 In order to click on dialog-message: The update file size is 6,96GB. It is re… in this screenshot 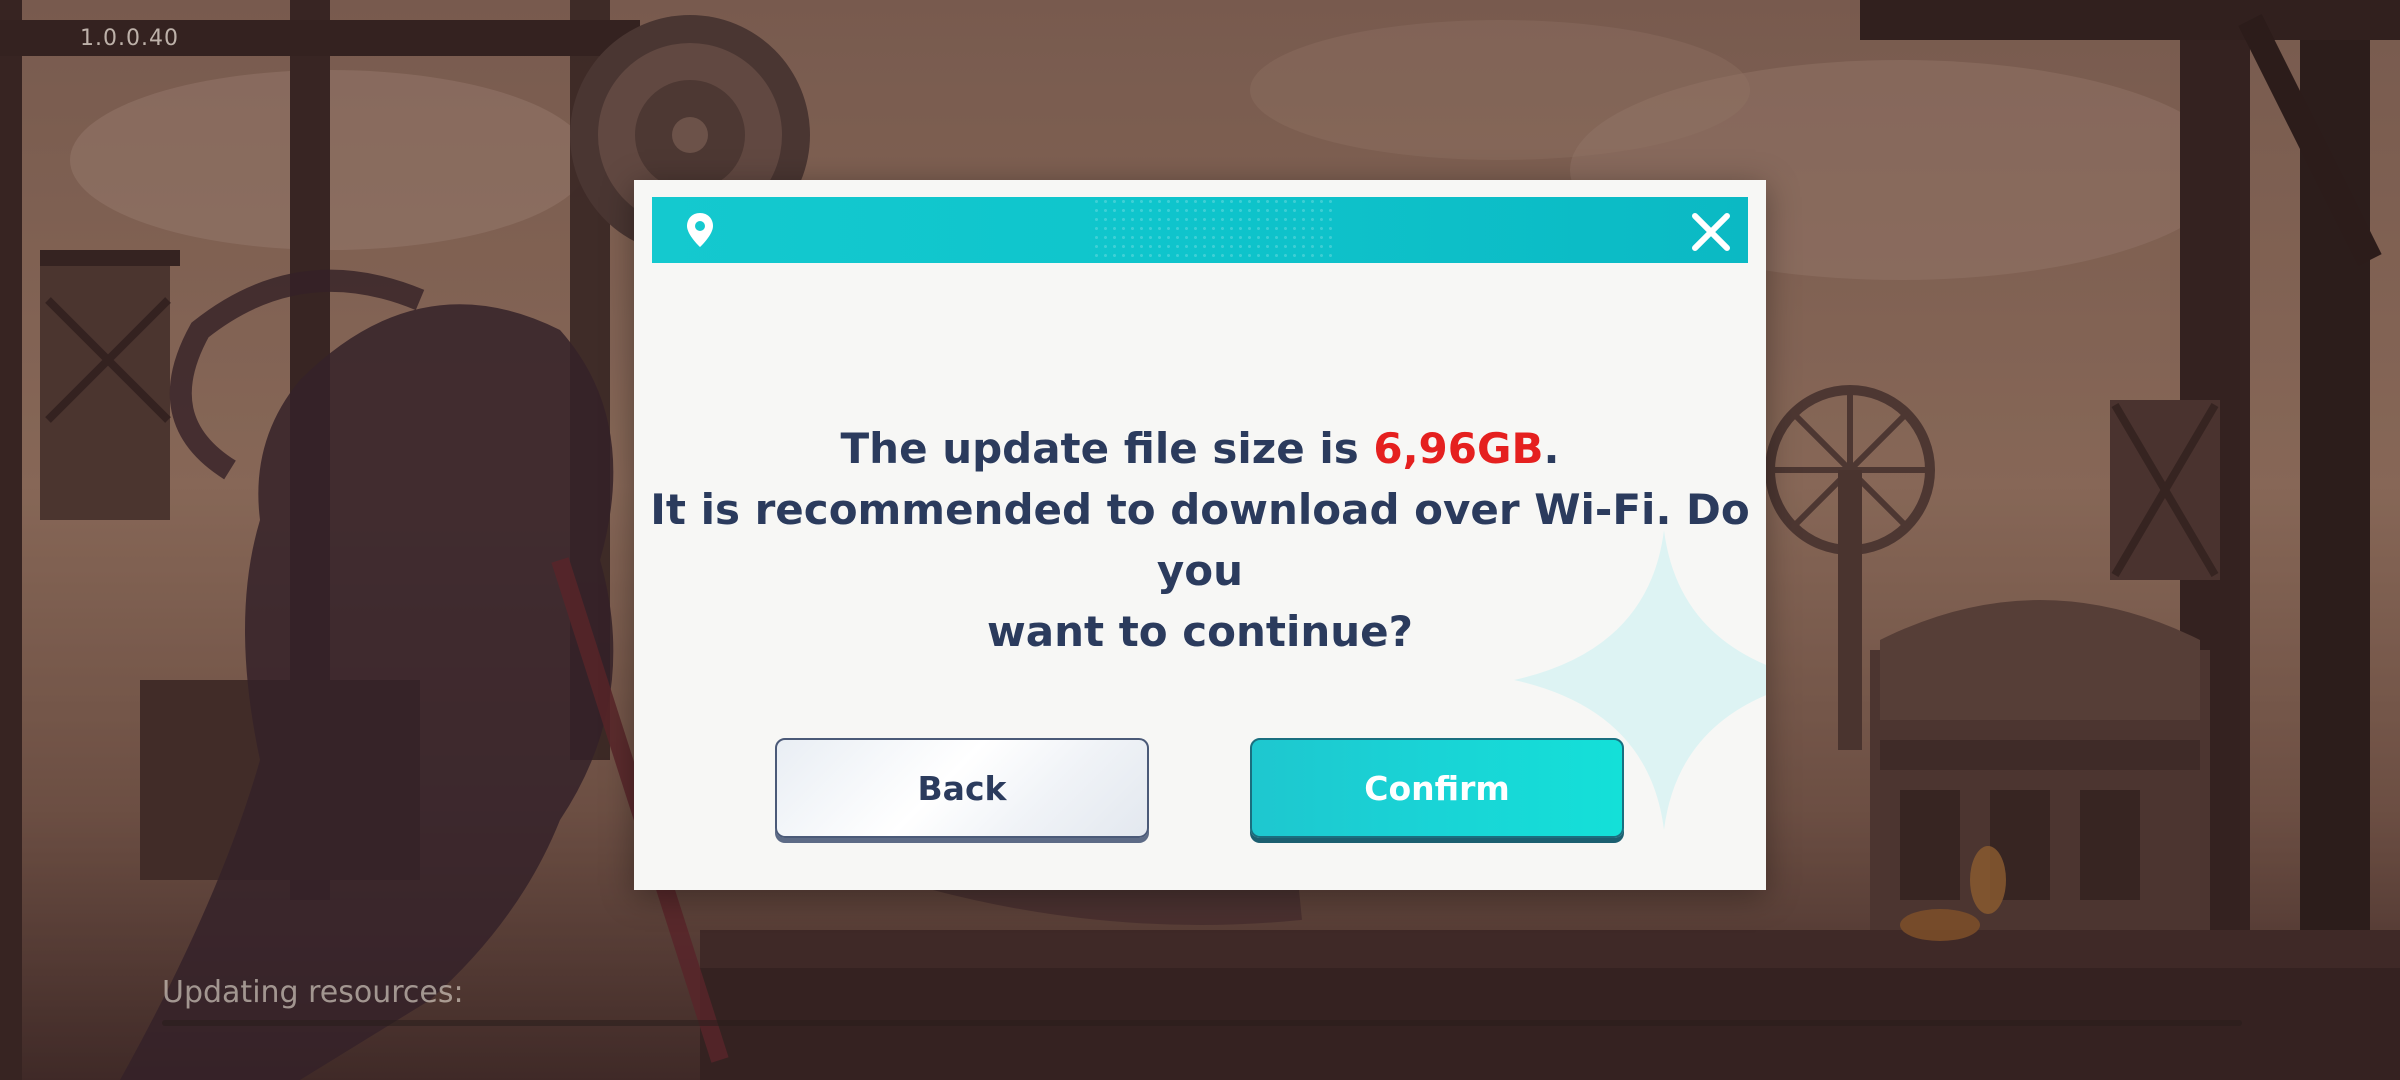, I will do `click(1200, 540)`.